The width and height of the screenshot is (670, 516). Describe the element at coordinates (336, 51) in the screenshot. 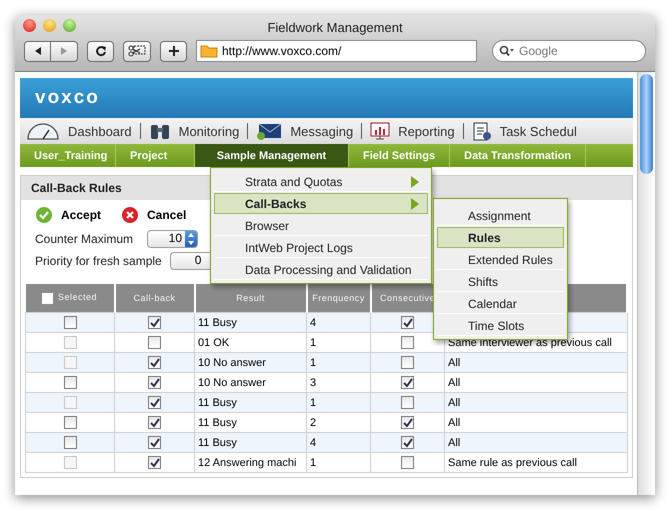

I see `address-field: http://www.voxco.com/` at that location.